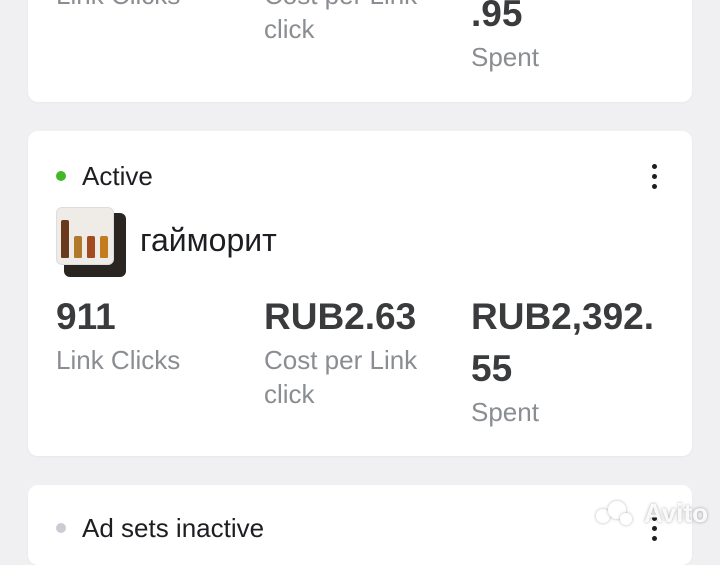  I want to click on more-vertical-icon, so click(654, 166).